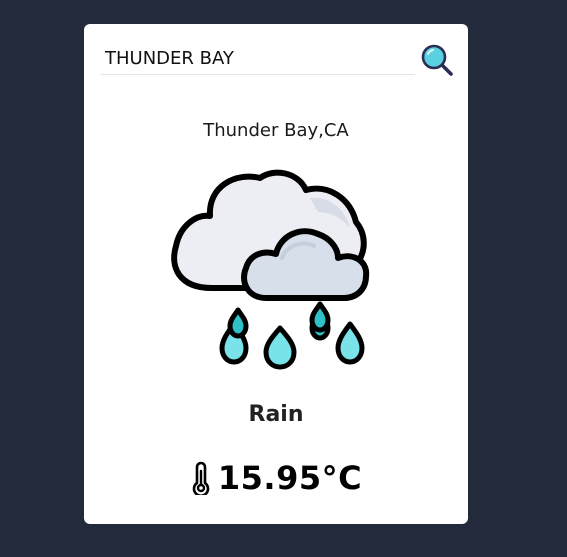  I want to click on thermometer-icon, so click(201, 478).